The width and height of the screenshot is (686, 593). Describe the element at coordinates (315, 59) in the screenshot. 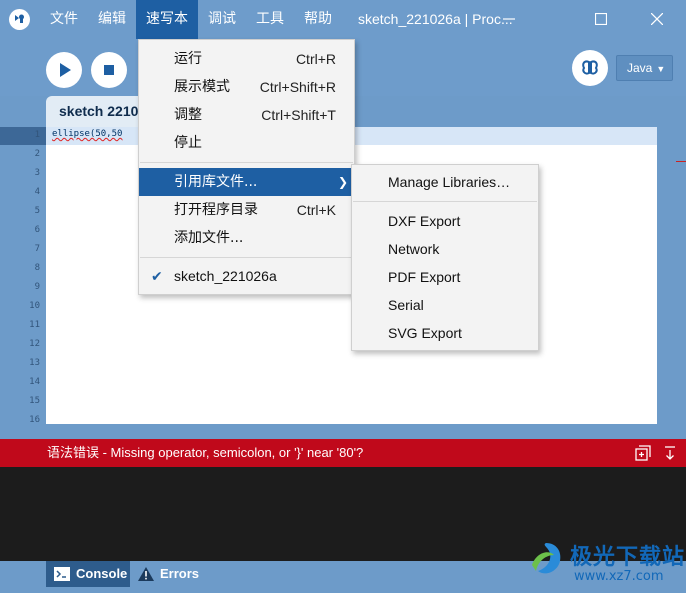

I see `menu-item-shortcut: Ctrl+R` at that location.